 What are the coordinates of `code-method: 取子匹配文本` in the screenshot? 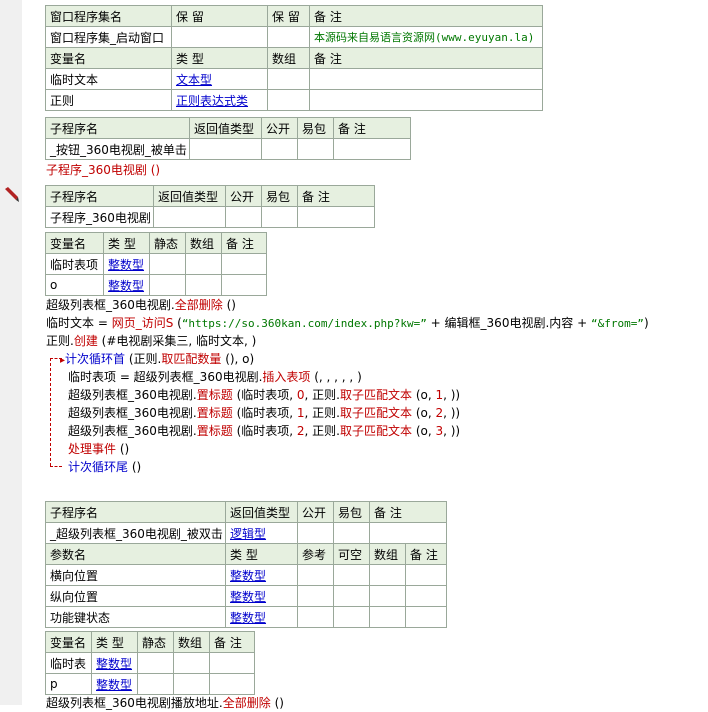 It's located at (375, 413).